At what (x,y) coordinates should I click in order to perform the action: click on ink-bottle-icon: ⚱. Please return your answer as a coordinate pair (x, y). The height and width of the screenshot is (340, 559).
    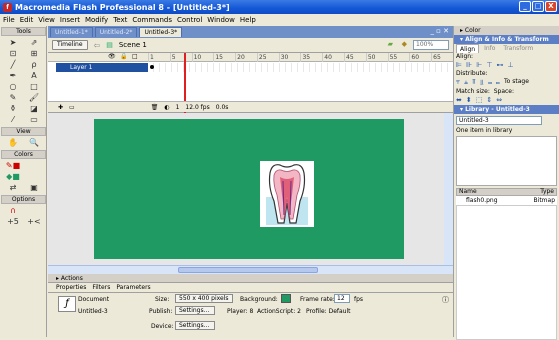
    Looking at the image, I should click on (13, 109).